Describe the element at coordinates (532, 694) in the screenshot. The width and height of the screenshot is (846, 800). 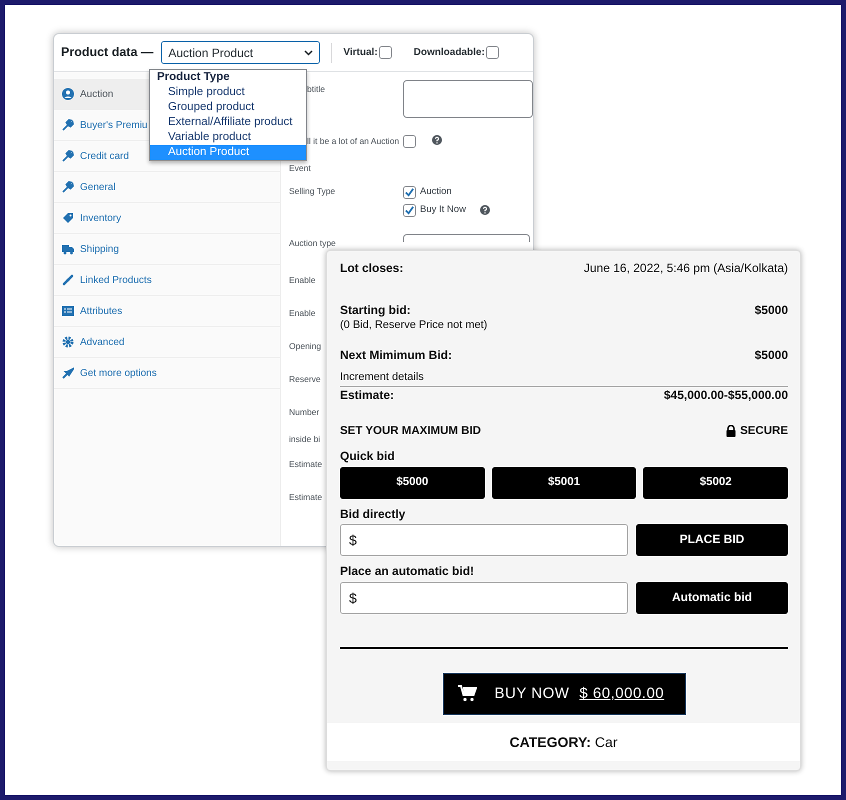
I see `buy-now-label: BUY NOW` at that location.